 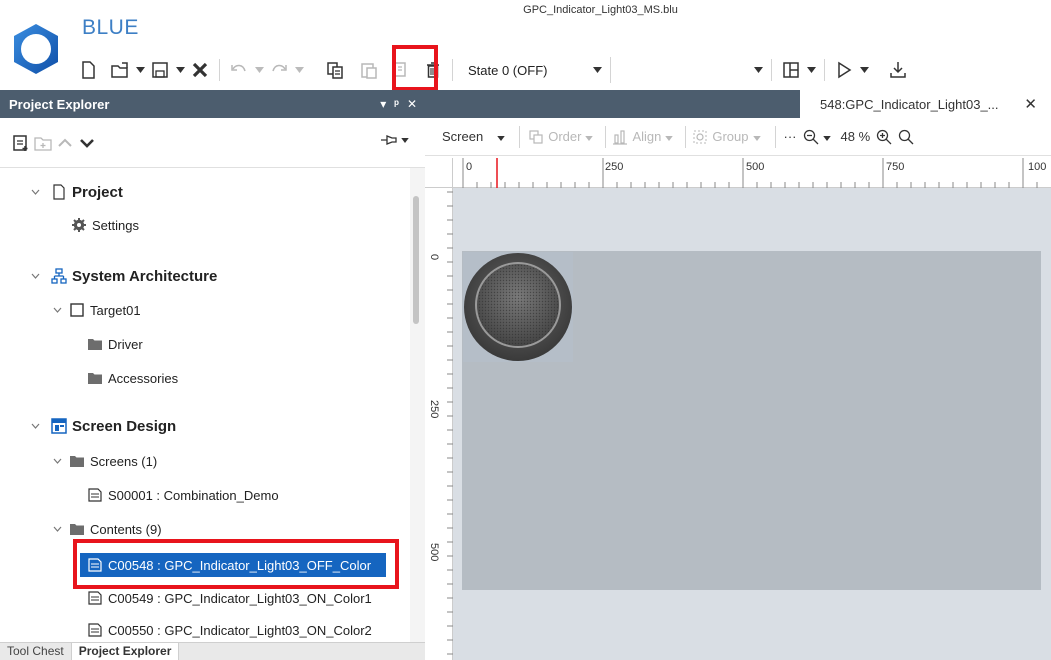 I want to click on secondary-dropdown-chevron-icon, so click(x=758, y=70).